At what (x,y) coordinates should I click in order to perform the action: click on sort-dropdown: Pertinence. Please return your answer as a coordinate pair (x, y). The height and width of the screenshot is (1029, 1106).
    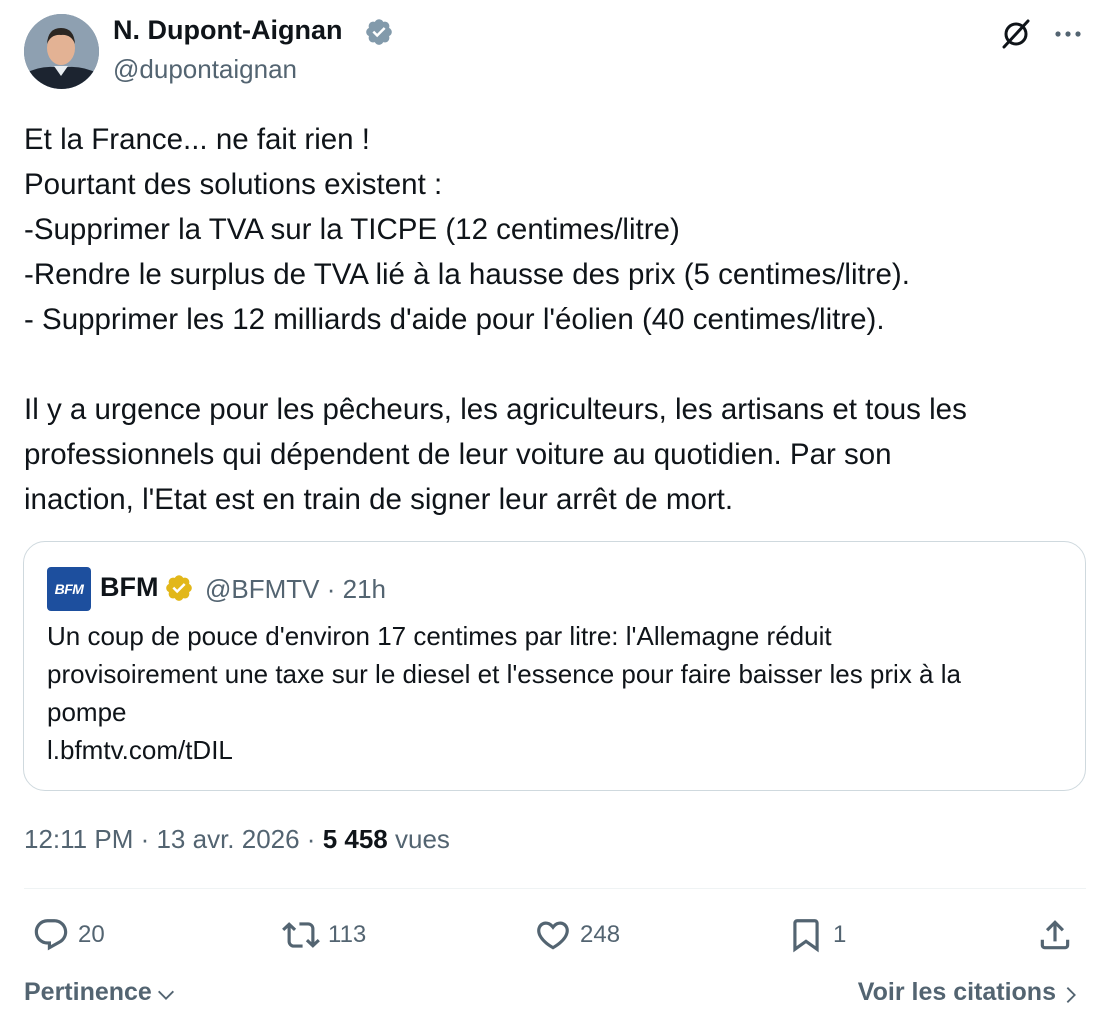
    Looking at the image, I should click on (100, 992).